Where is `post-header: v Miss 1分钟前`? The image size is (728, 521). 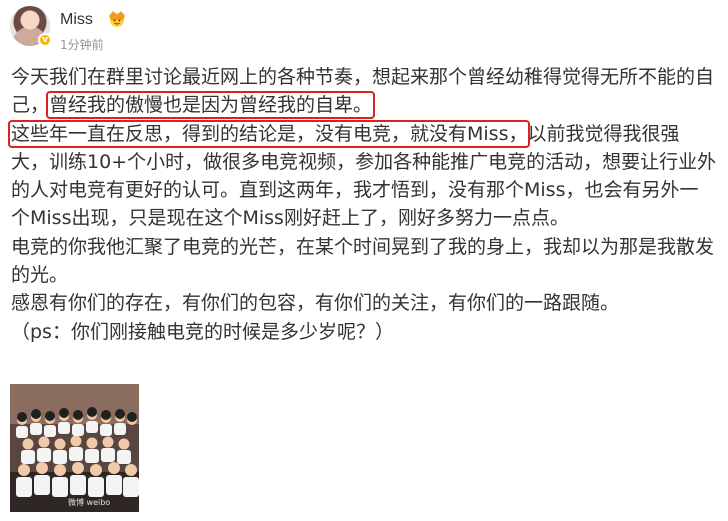
post-header: v Miss 1分钟前 is located at coordinates (360, 30).